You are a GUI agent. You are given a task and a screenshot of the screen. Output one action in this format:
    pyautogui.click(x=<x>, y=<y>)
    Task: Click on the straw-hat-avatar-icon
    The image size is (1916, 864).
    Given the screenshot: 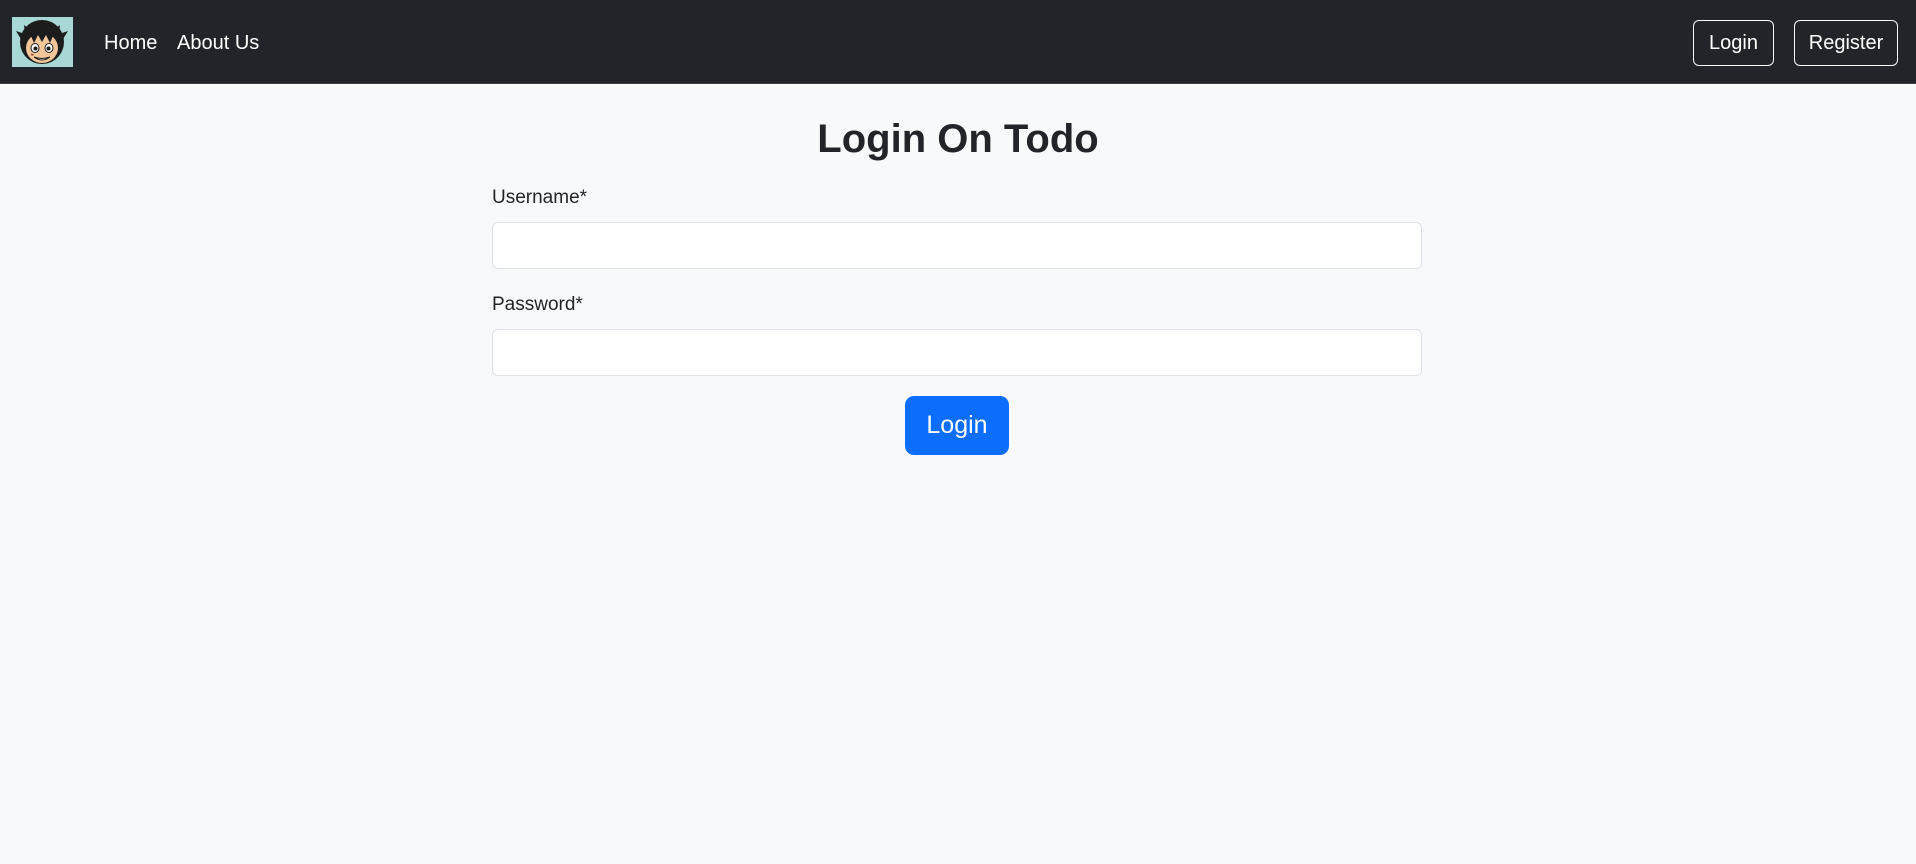 What is the action you would take?
    pyautogui.click(x=42, y=42)
    